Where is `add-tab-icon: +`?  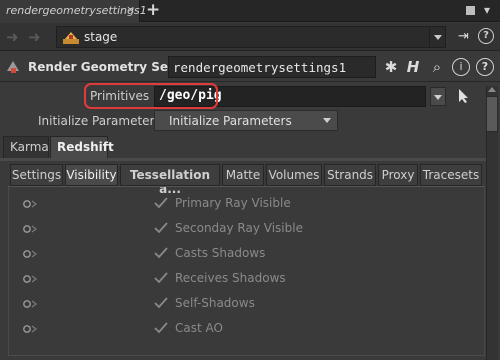 add-tab-icon: + is located at coordinates (153, 10).